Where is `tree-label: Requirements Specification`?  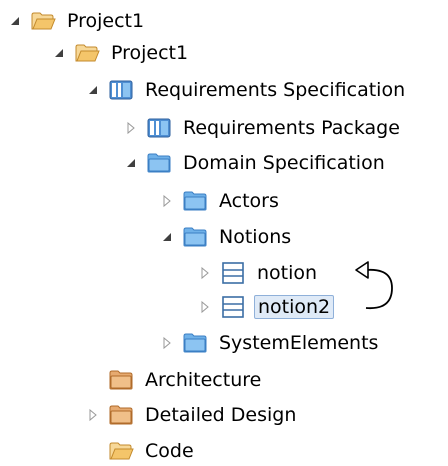 tree-label: Requirements Specification is located at coordinates (275, 90).